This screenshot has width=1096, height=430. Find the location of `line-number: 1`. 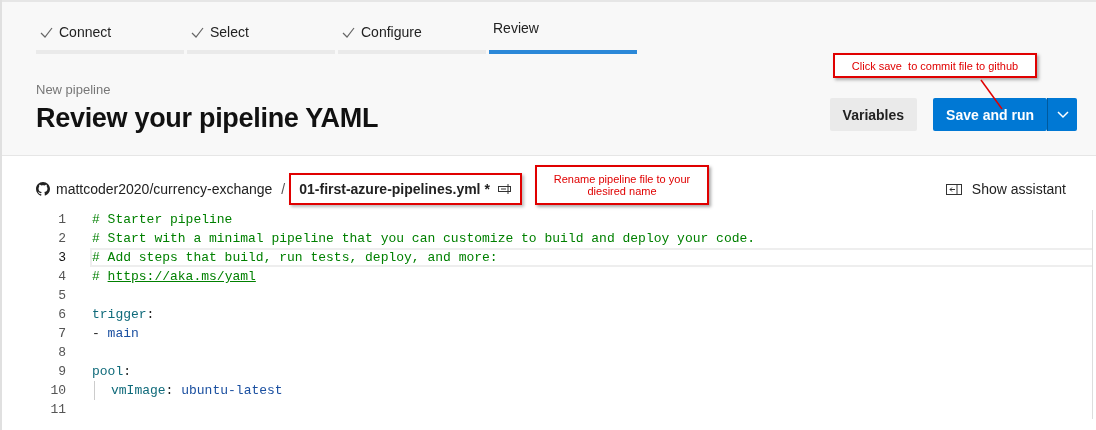

line-number: 1 is located at coordinates (61, 219).